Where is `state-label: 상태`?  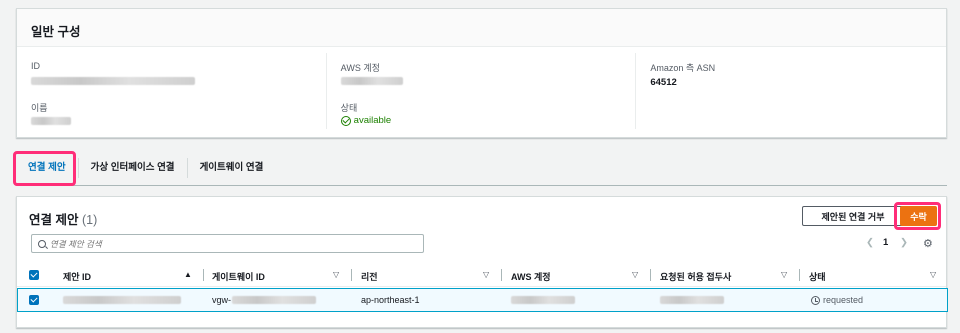 state-label: 상태 is located at coordinates (349, 108).